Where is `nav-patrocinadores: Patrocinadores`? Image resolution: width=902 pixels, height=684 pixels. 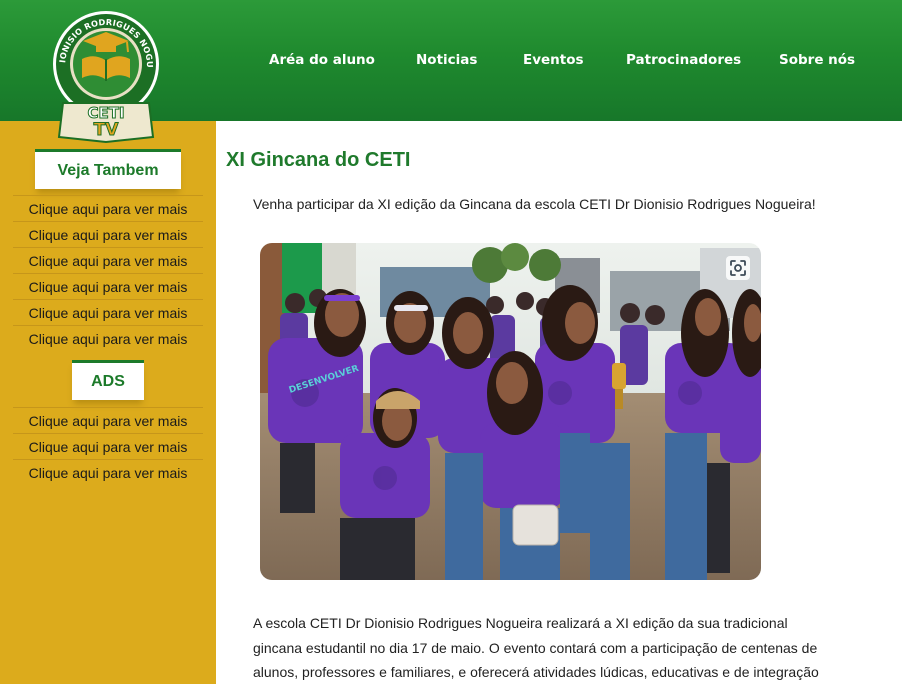 nav-patrocinadores: Patrocinadores is located at coordinates (683, 60).